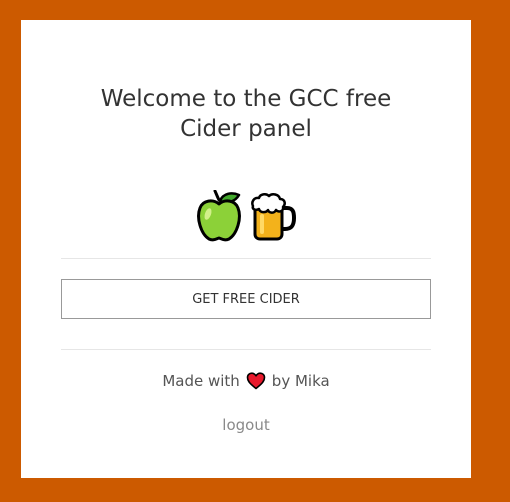 Image resolution: width=510 pixels, height=502 pixels. Describe the element at coordinates (246, 425) in the screenshot. I see `logout-link: logout` at that location.